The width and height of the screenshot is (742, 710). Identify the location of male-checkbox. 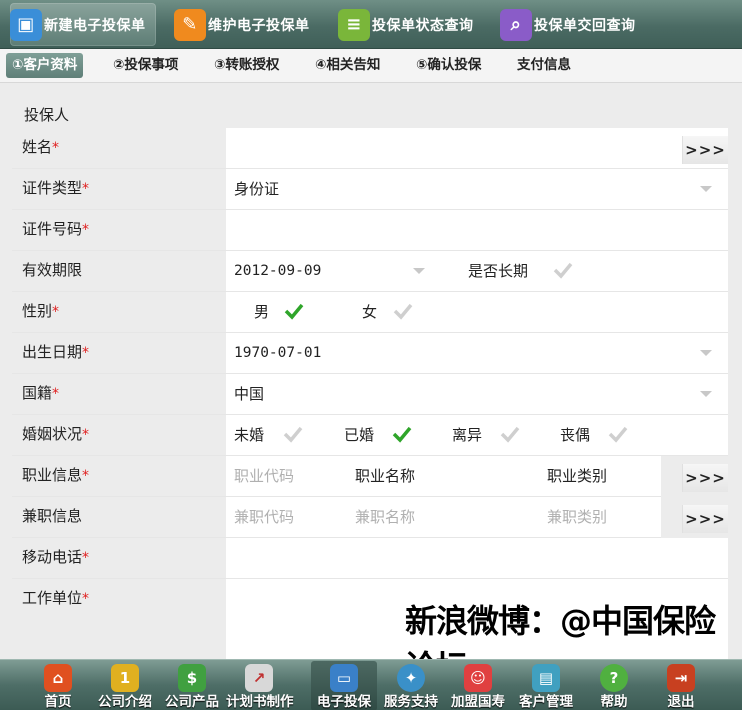
(294, 311).